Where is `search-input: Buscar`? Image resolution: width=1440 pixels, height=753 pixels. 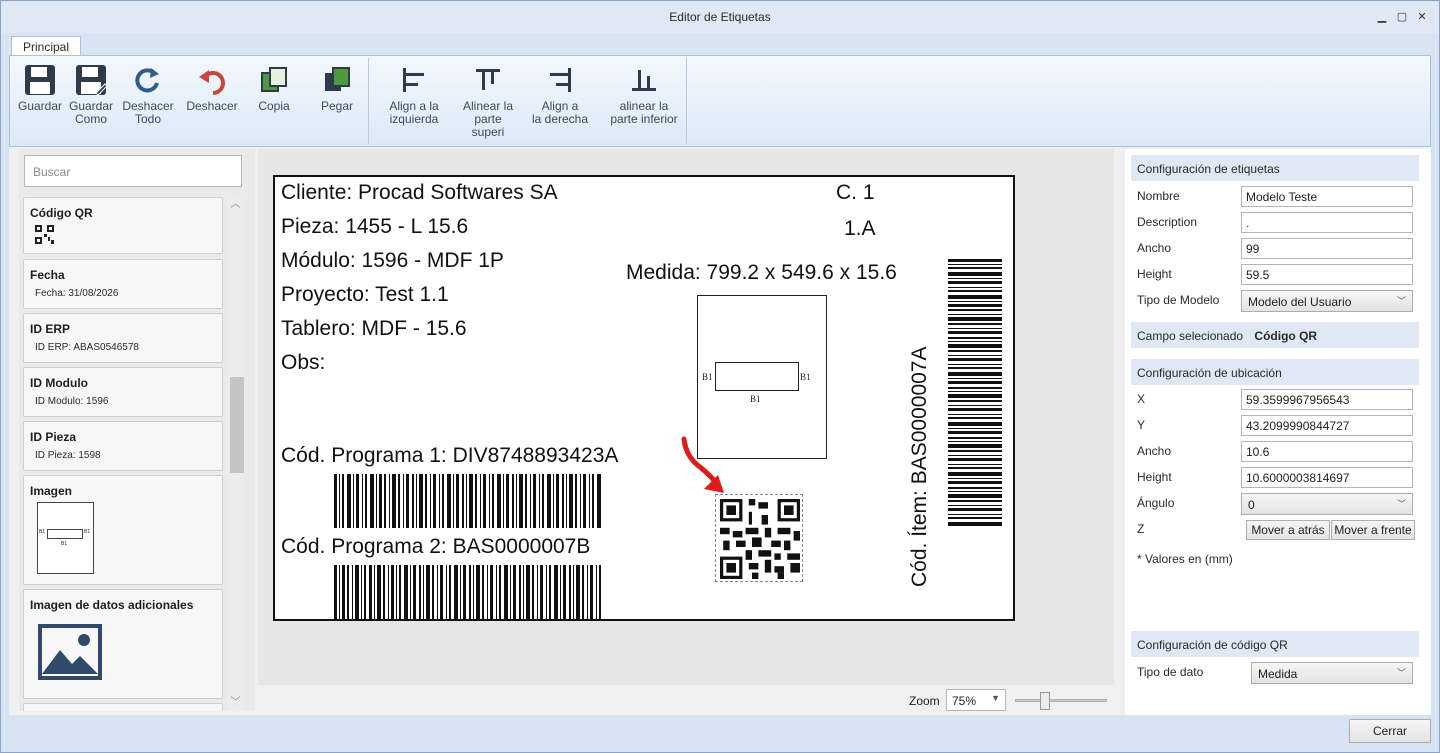
search-input: Buscar is located at coordinates (133, 171).